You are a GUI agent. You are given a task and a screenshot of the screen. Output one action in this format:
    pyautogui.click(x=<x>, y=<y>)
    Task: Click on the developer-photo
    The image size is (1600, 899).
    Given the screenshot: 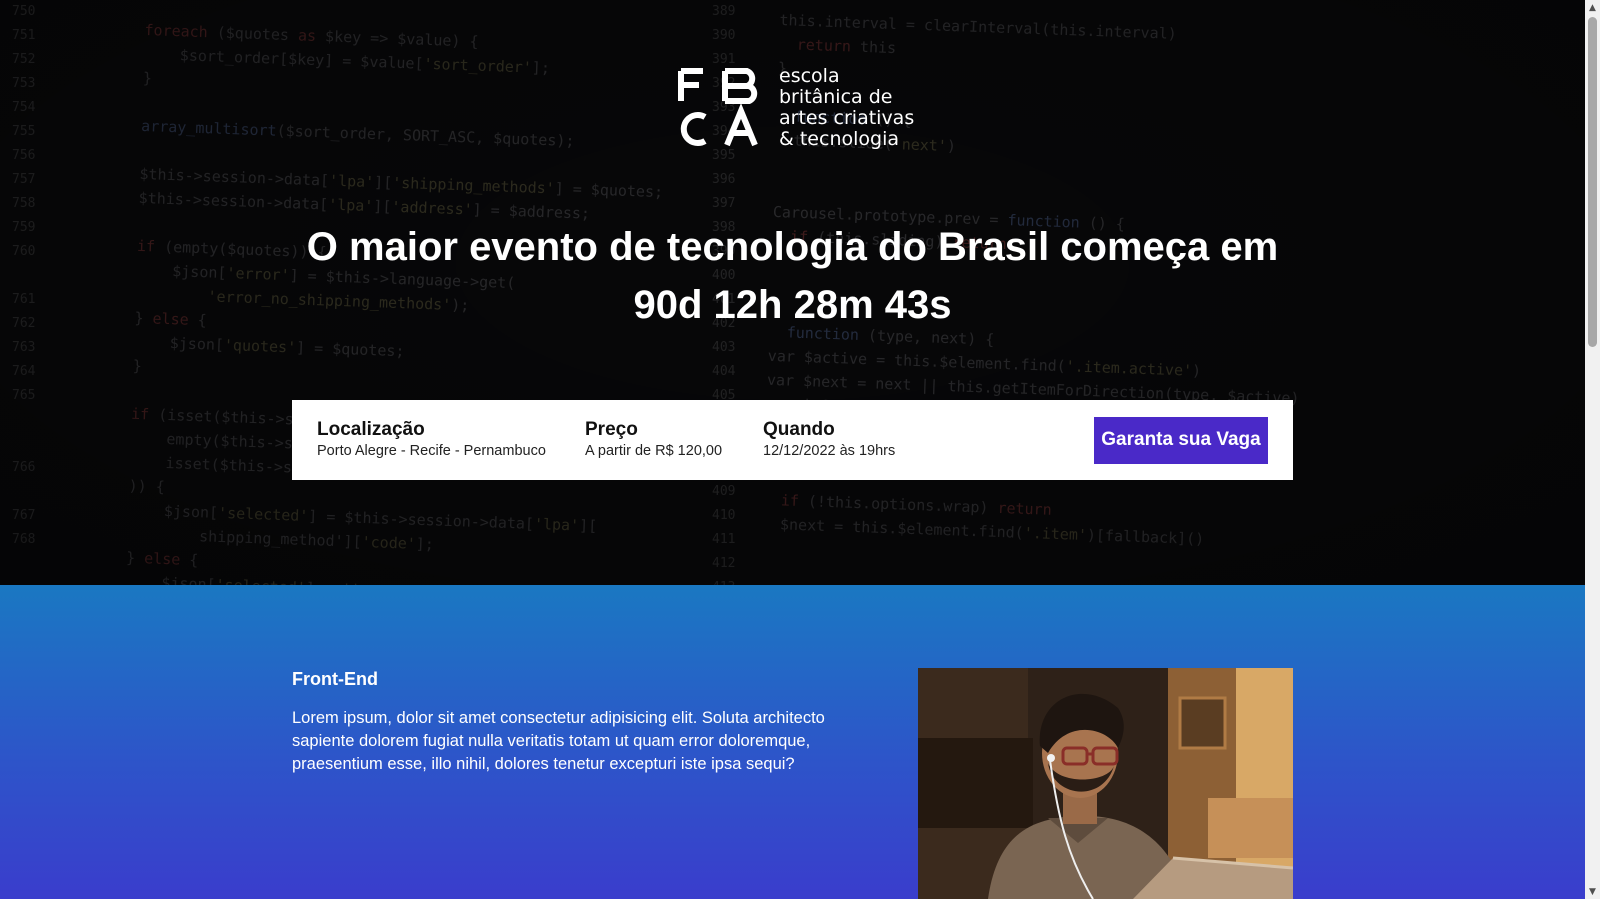 What is the action you would take?
    pyautogui.click(x=1105, y=783)
    